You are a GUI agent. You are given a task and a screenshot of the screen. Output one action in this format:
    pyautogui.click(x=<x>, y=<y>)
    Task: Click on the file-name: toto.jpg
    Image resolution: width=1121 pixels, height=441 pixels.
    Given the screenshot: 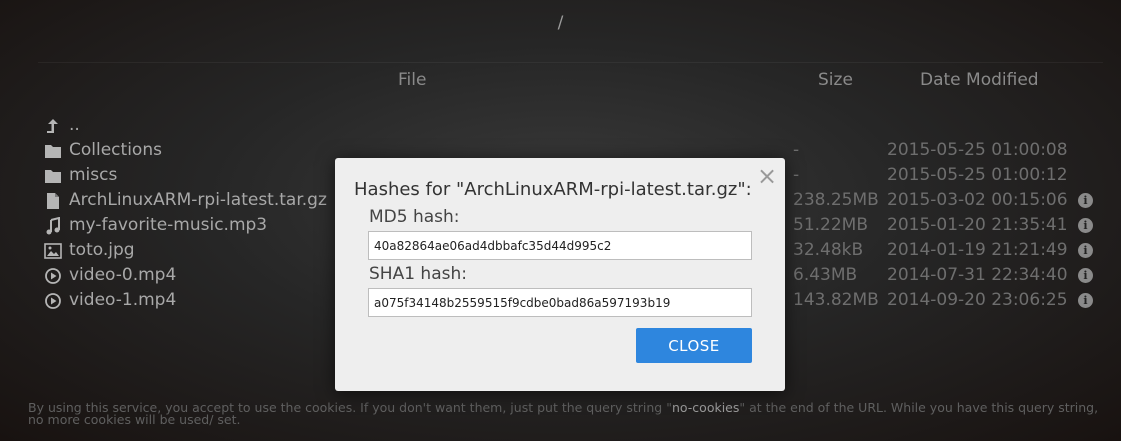 What is the action you would take?
    pyautogui.click(x=102, y=250)
    